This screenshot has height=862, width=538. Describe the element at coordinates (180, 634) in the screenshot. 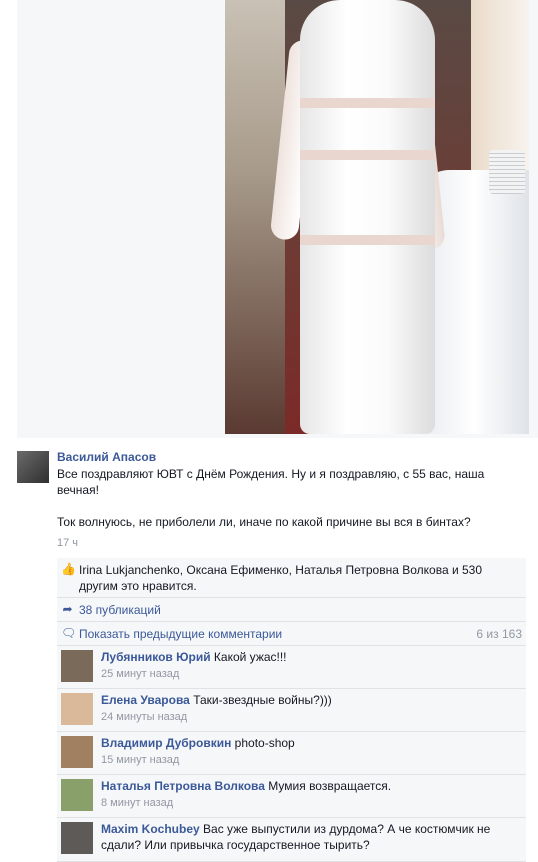

I see `show-previous-comments-link: Показать предыдущие комментарии` at that location.